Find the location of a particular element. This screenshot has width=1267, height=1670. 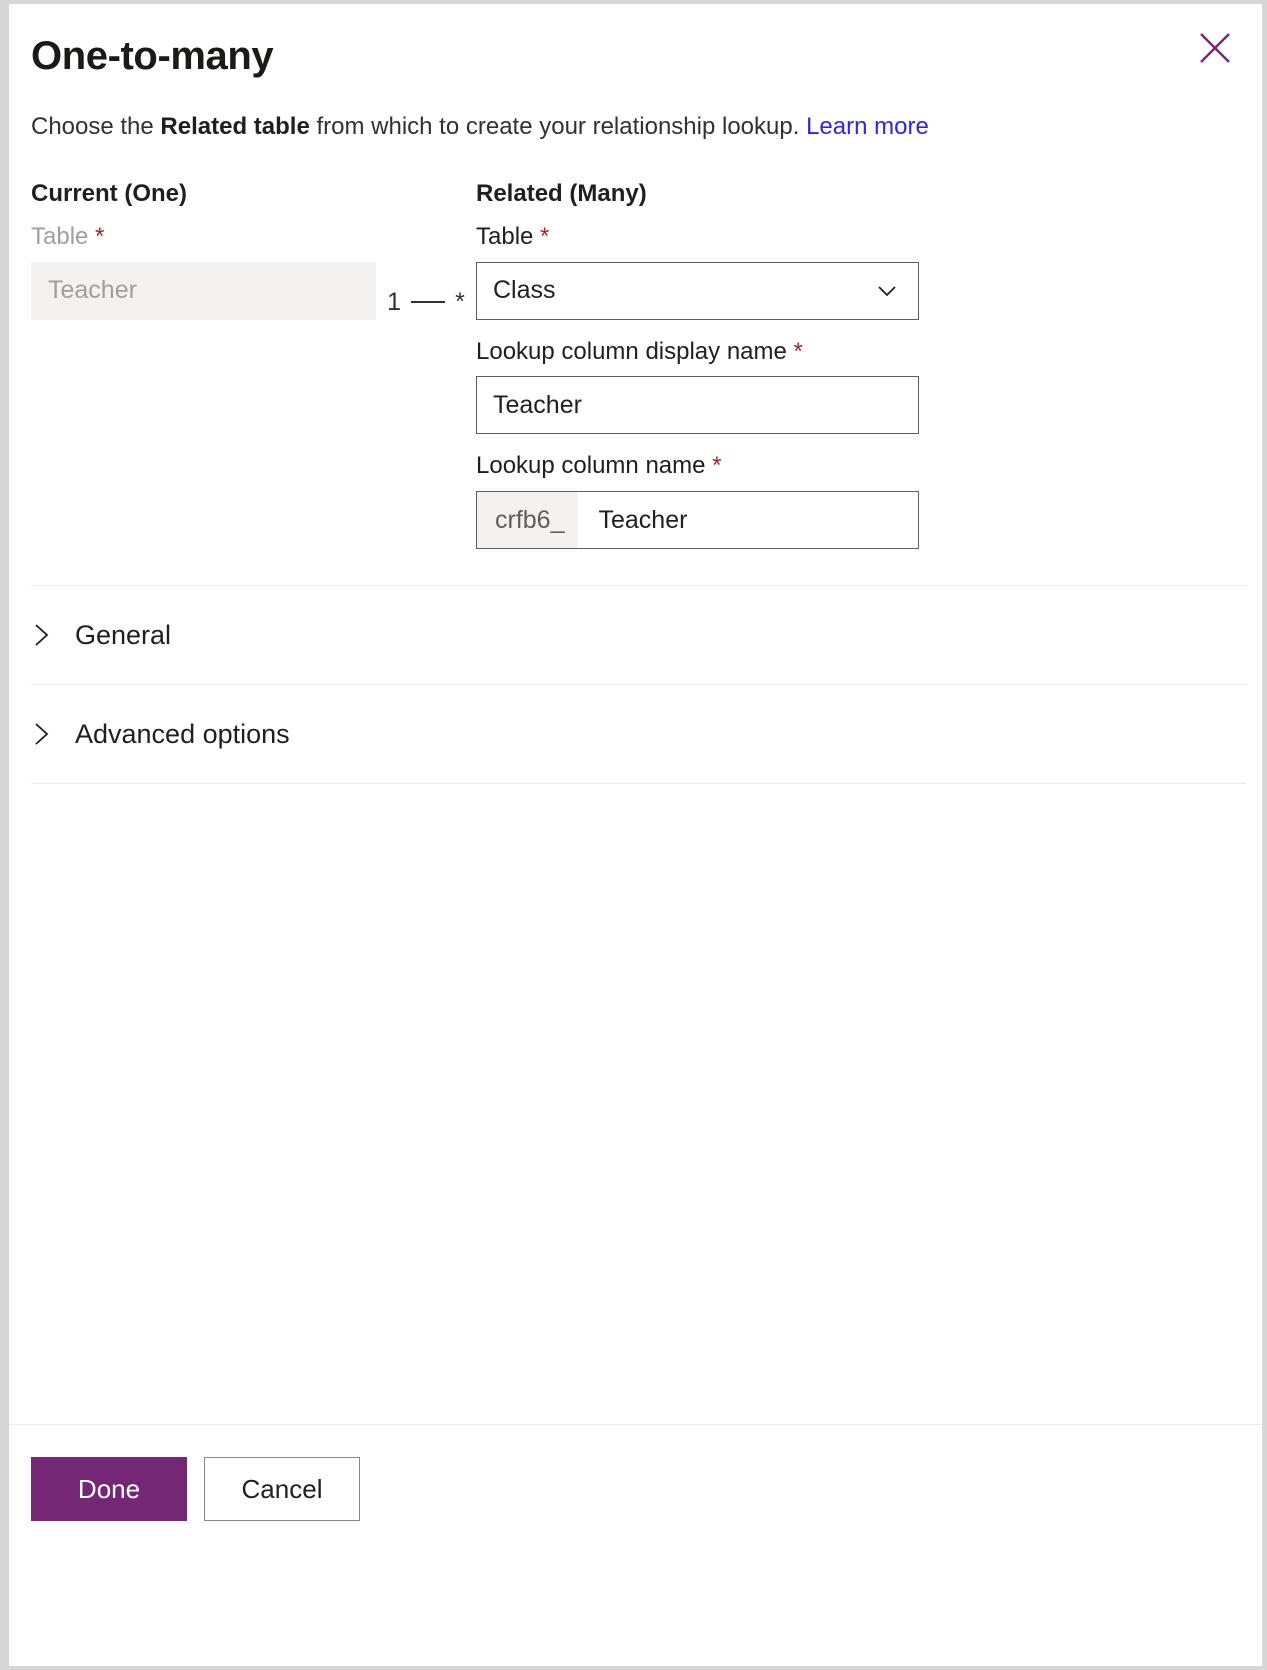

lookup-column-name-label: Lookup column name * is located at coordinates (697, 466).